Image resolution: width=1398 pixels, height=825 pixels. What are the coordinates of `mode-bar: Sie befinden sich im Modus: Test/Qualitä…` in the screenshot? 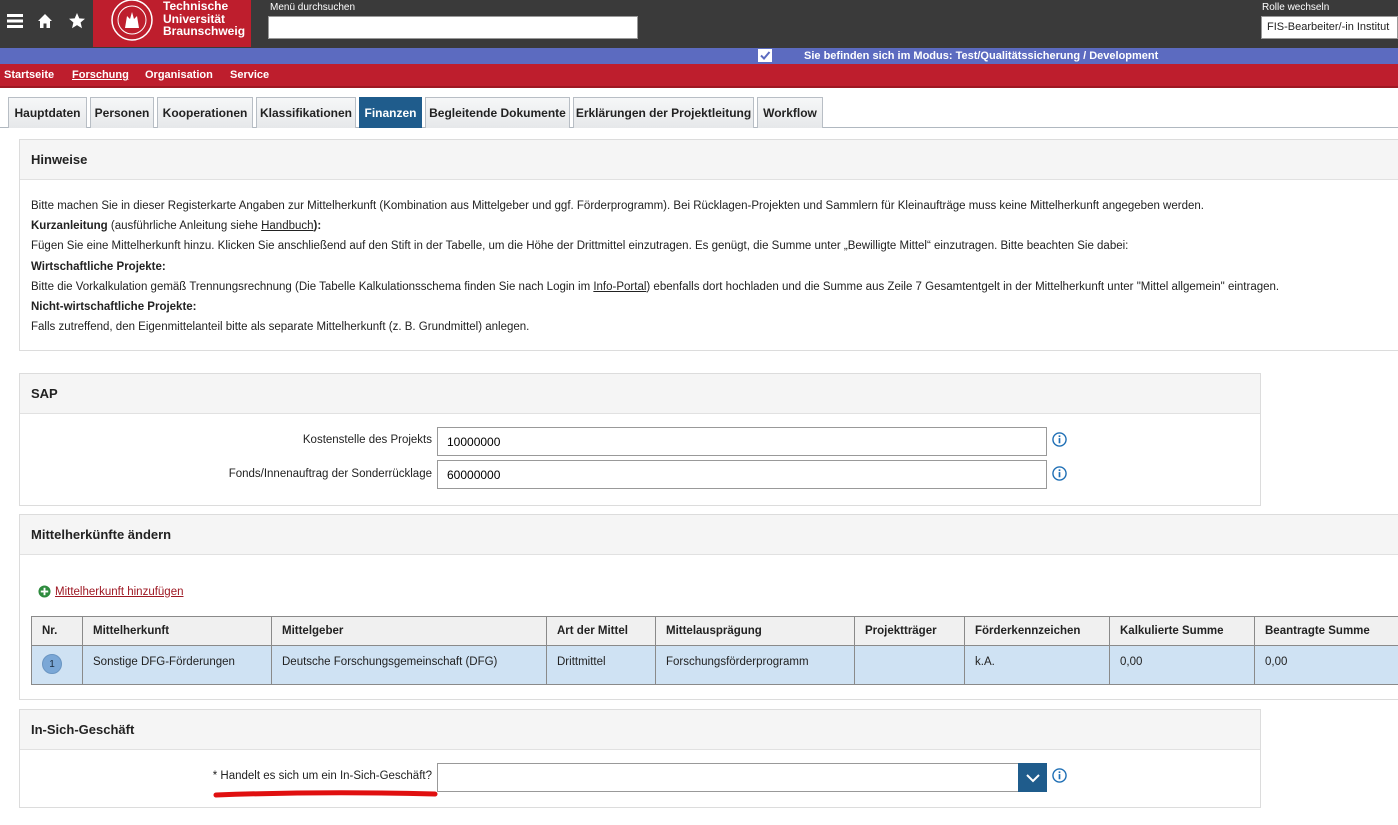 It's located at (699, 56).